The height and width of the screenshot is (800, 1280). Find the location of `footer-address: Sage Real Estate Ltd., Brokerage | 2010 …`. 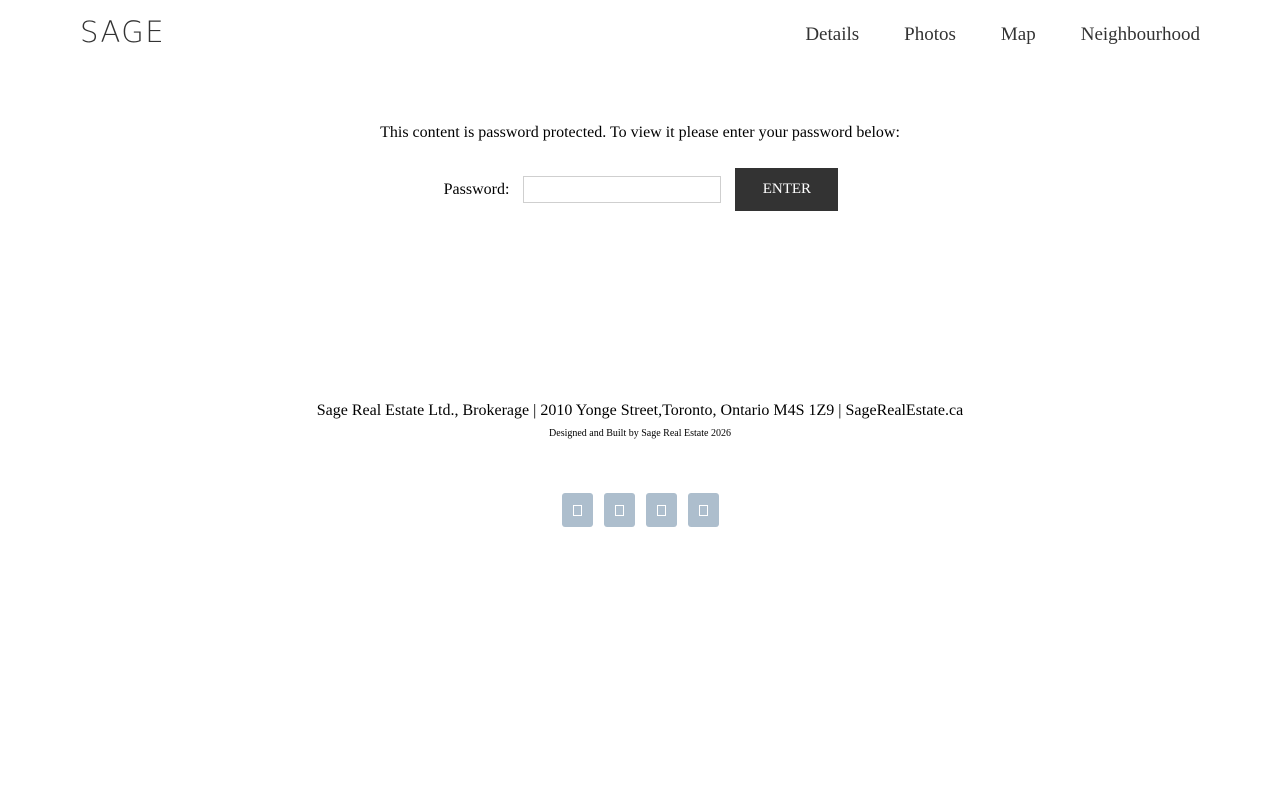

footer-address: Sage Real Estate Ltd., Brokerage | 2010 … is located at coordinates (640, 410).